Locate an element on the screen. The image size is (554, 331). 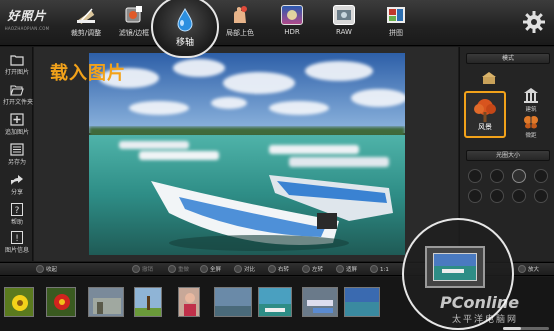
filmstrip-thumb-seaside is located at coordinates (233, 302).